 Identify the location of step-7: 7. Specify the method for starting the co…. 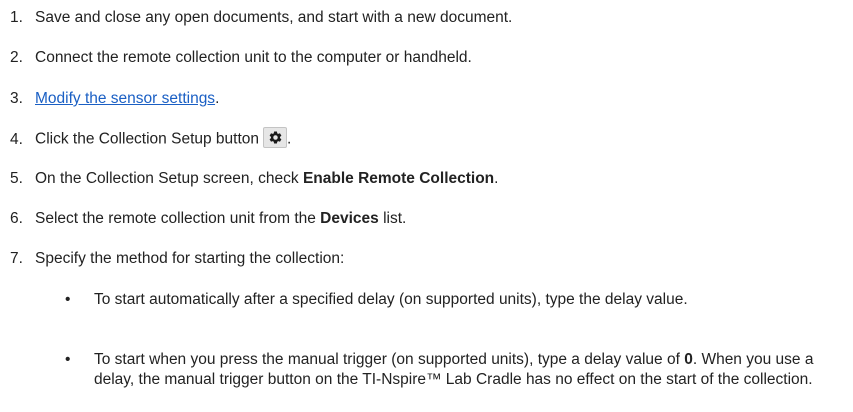
(177, 259).